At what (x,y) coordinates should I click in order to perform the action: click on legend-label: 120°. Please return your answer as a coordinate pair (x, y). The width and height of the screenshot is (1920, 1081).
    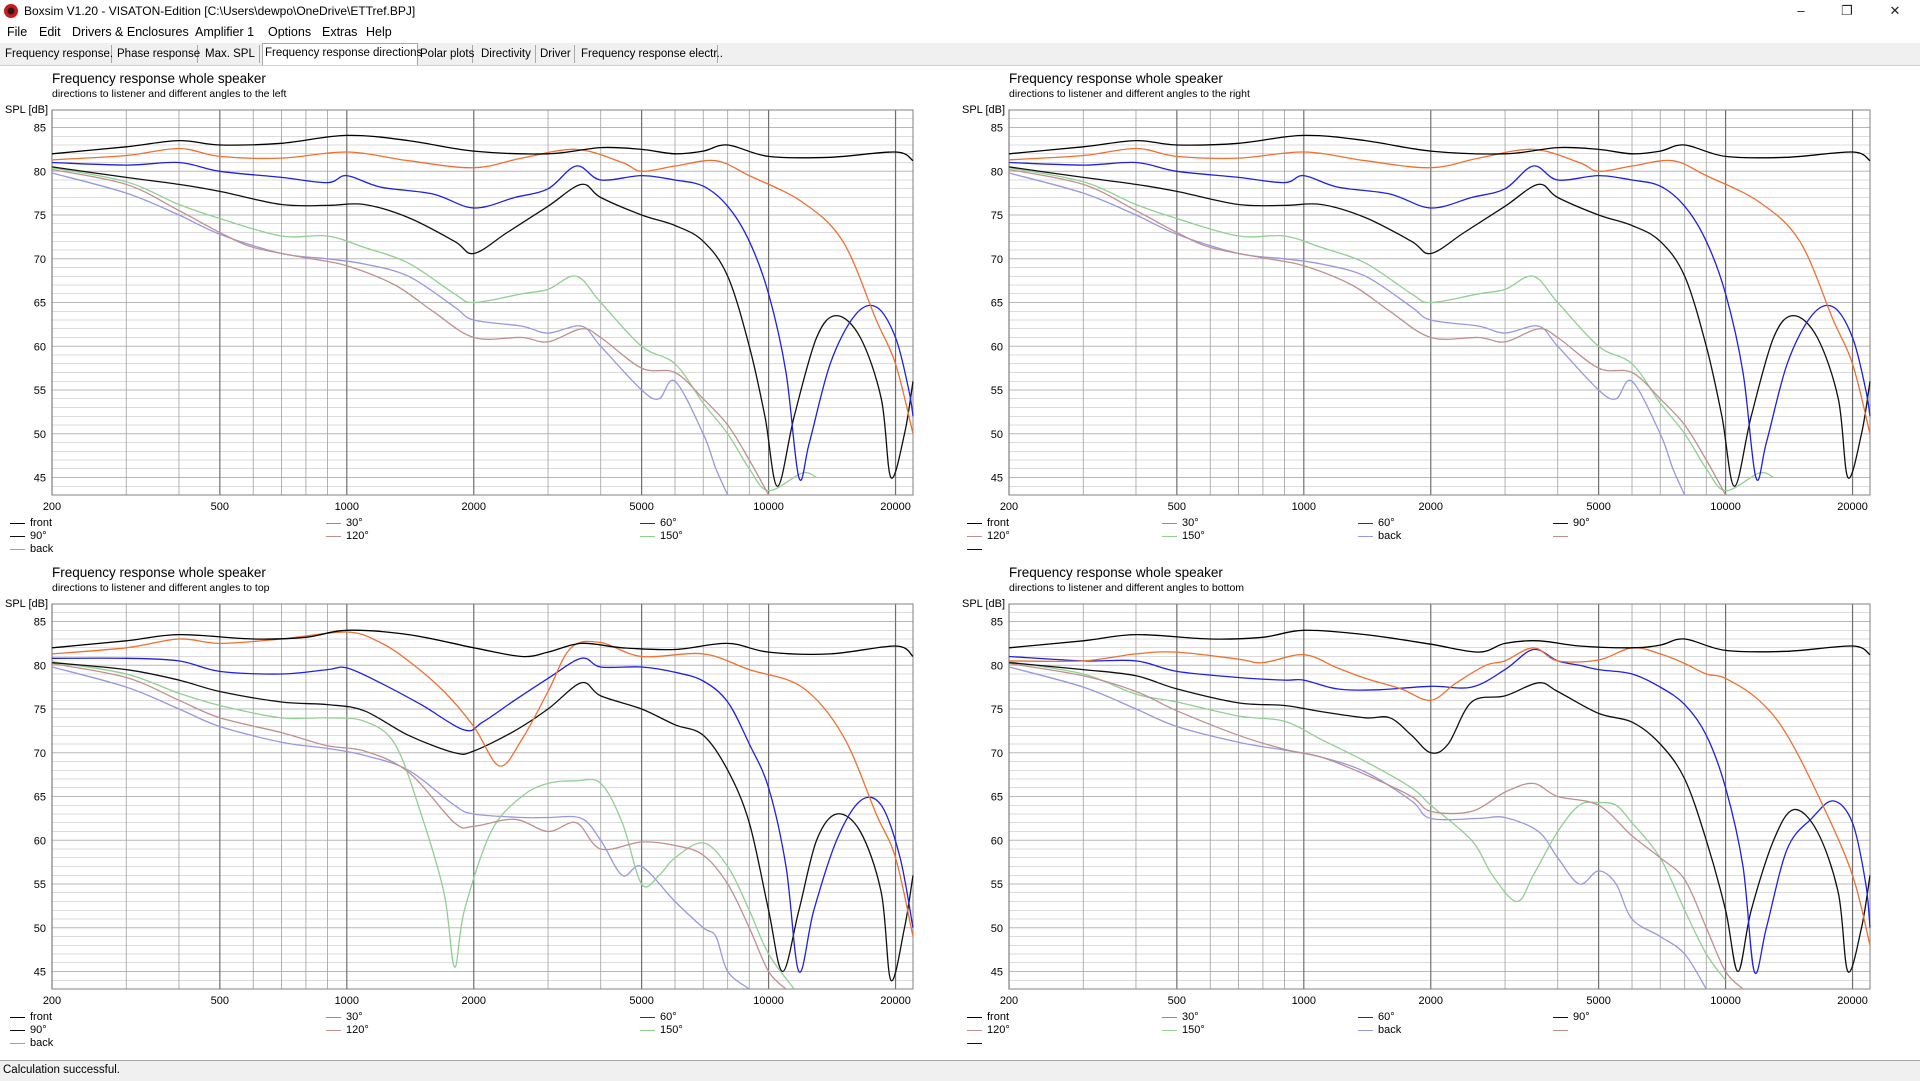
    Looking at the image, I should click on (998, 1030).